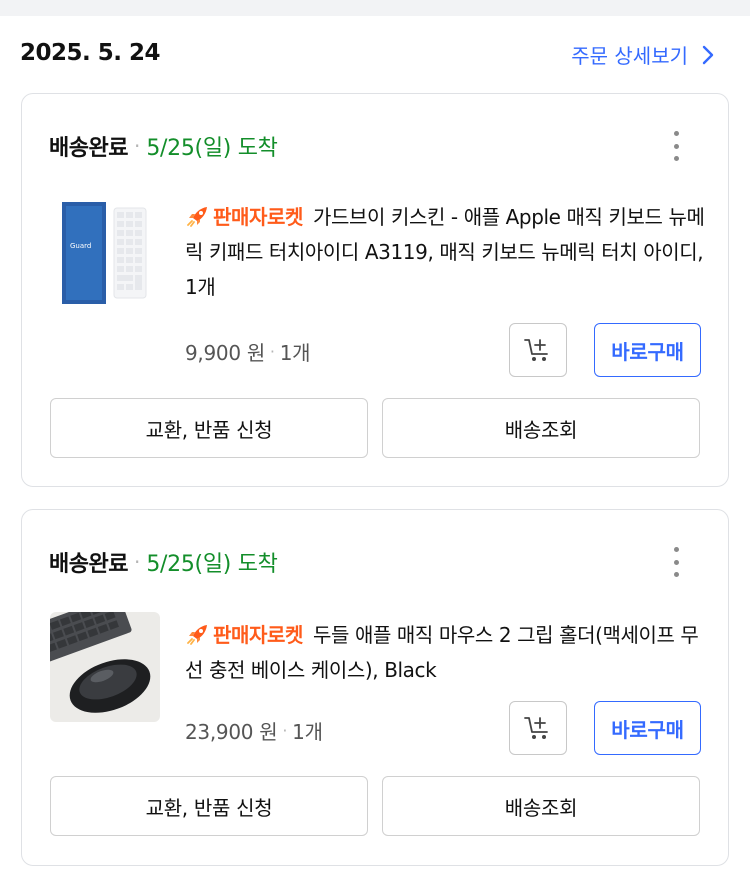 This screenshot has width=750, height=883. What do you see at coordinates (80, 246) in the screenshot?
I see `thumb-logo: Guard` at bounding box center [80, 246].